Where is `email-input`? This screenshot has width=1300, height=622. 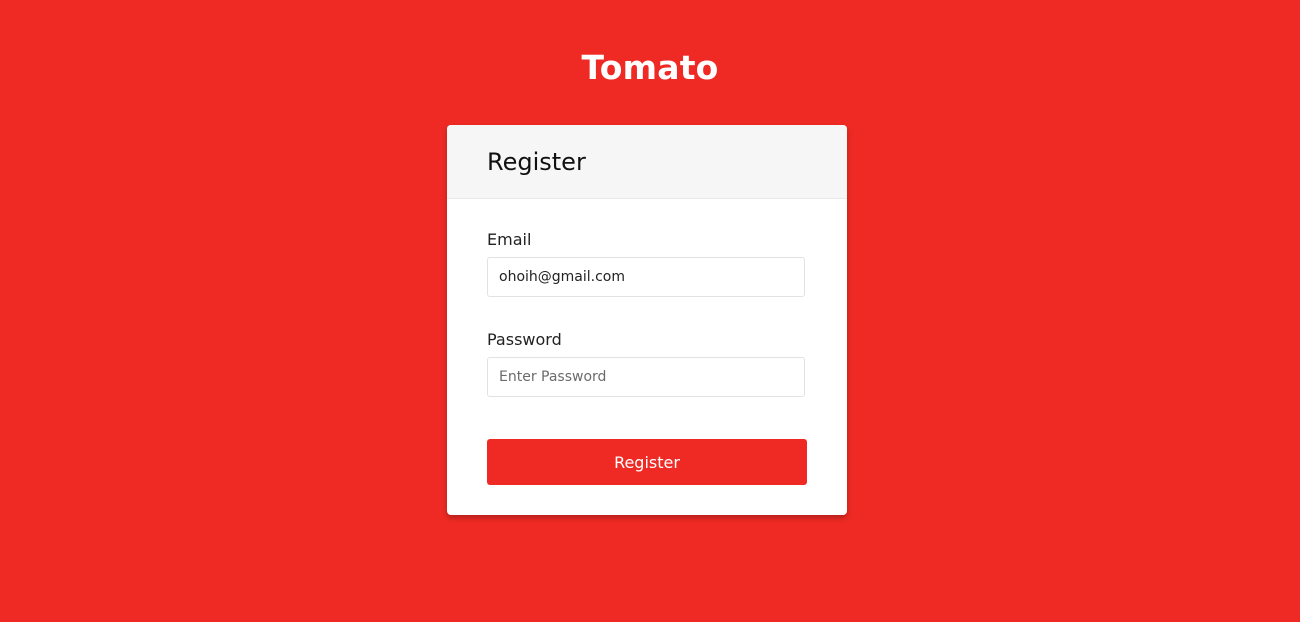
email-input is located at coordinates (646, 277).